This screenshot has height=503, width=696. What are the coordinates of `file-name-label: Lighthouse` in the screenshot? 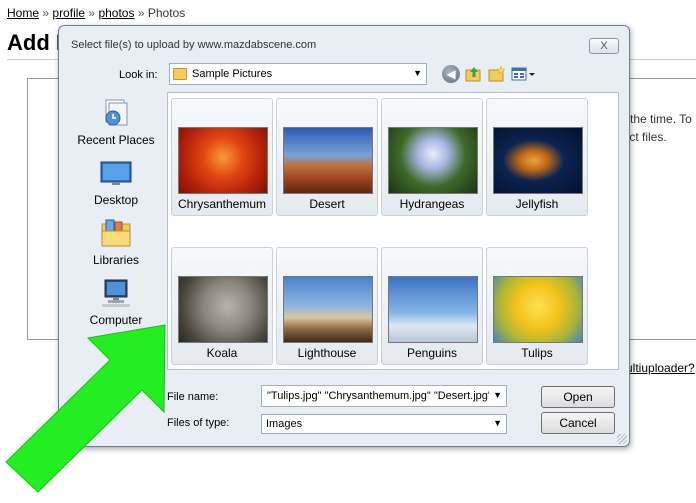 It's located at (327, 353).